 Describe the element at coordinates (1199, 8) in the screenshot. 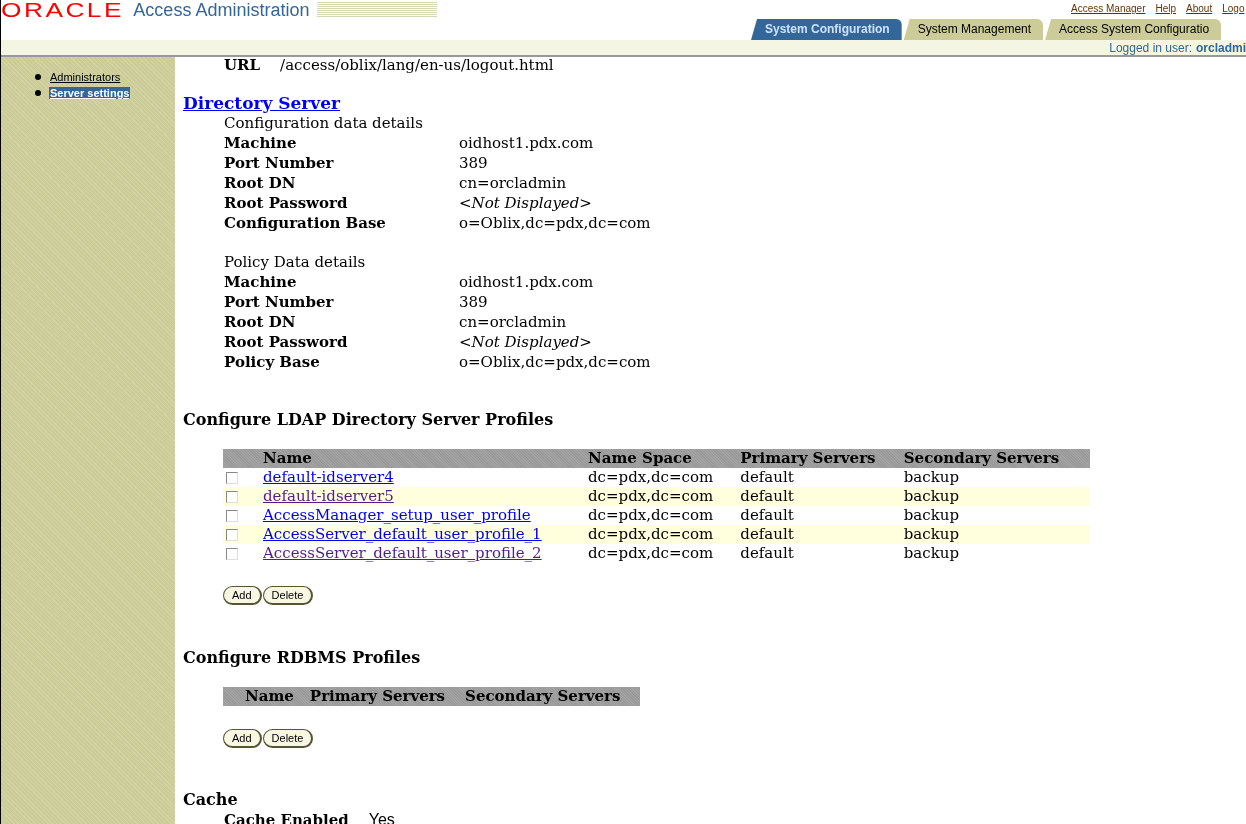

I see `header-link: About` at that location.